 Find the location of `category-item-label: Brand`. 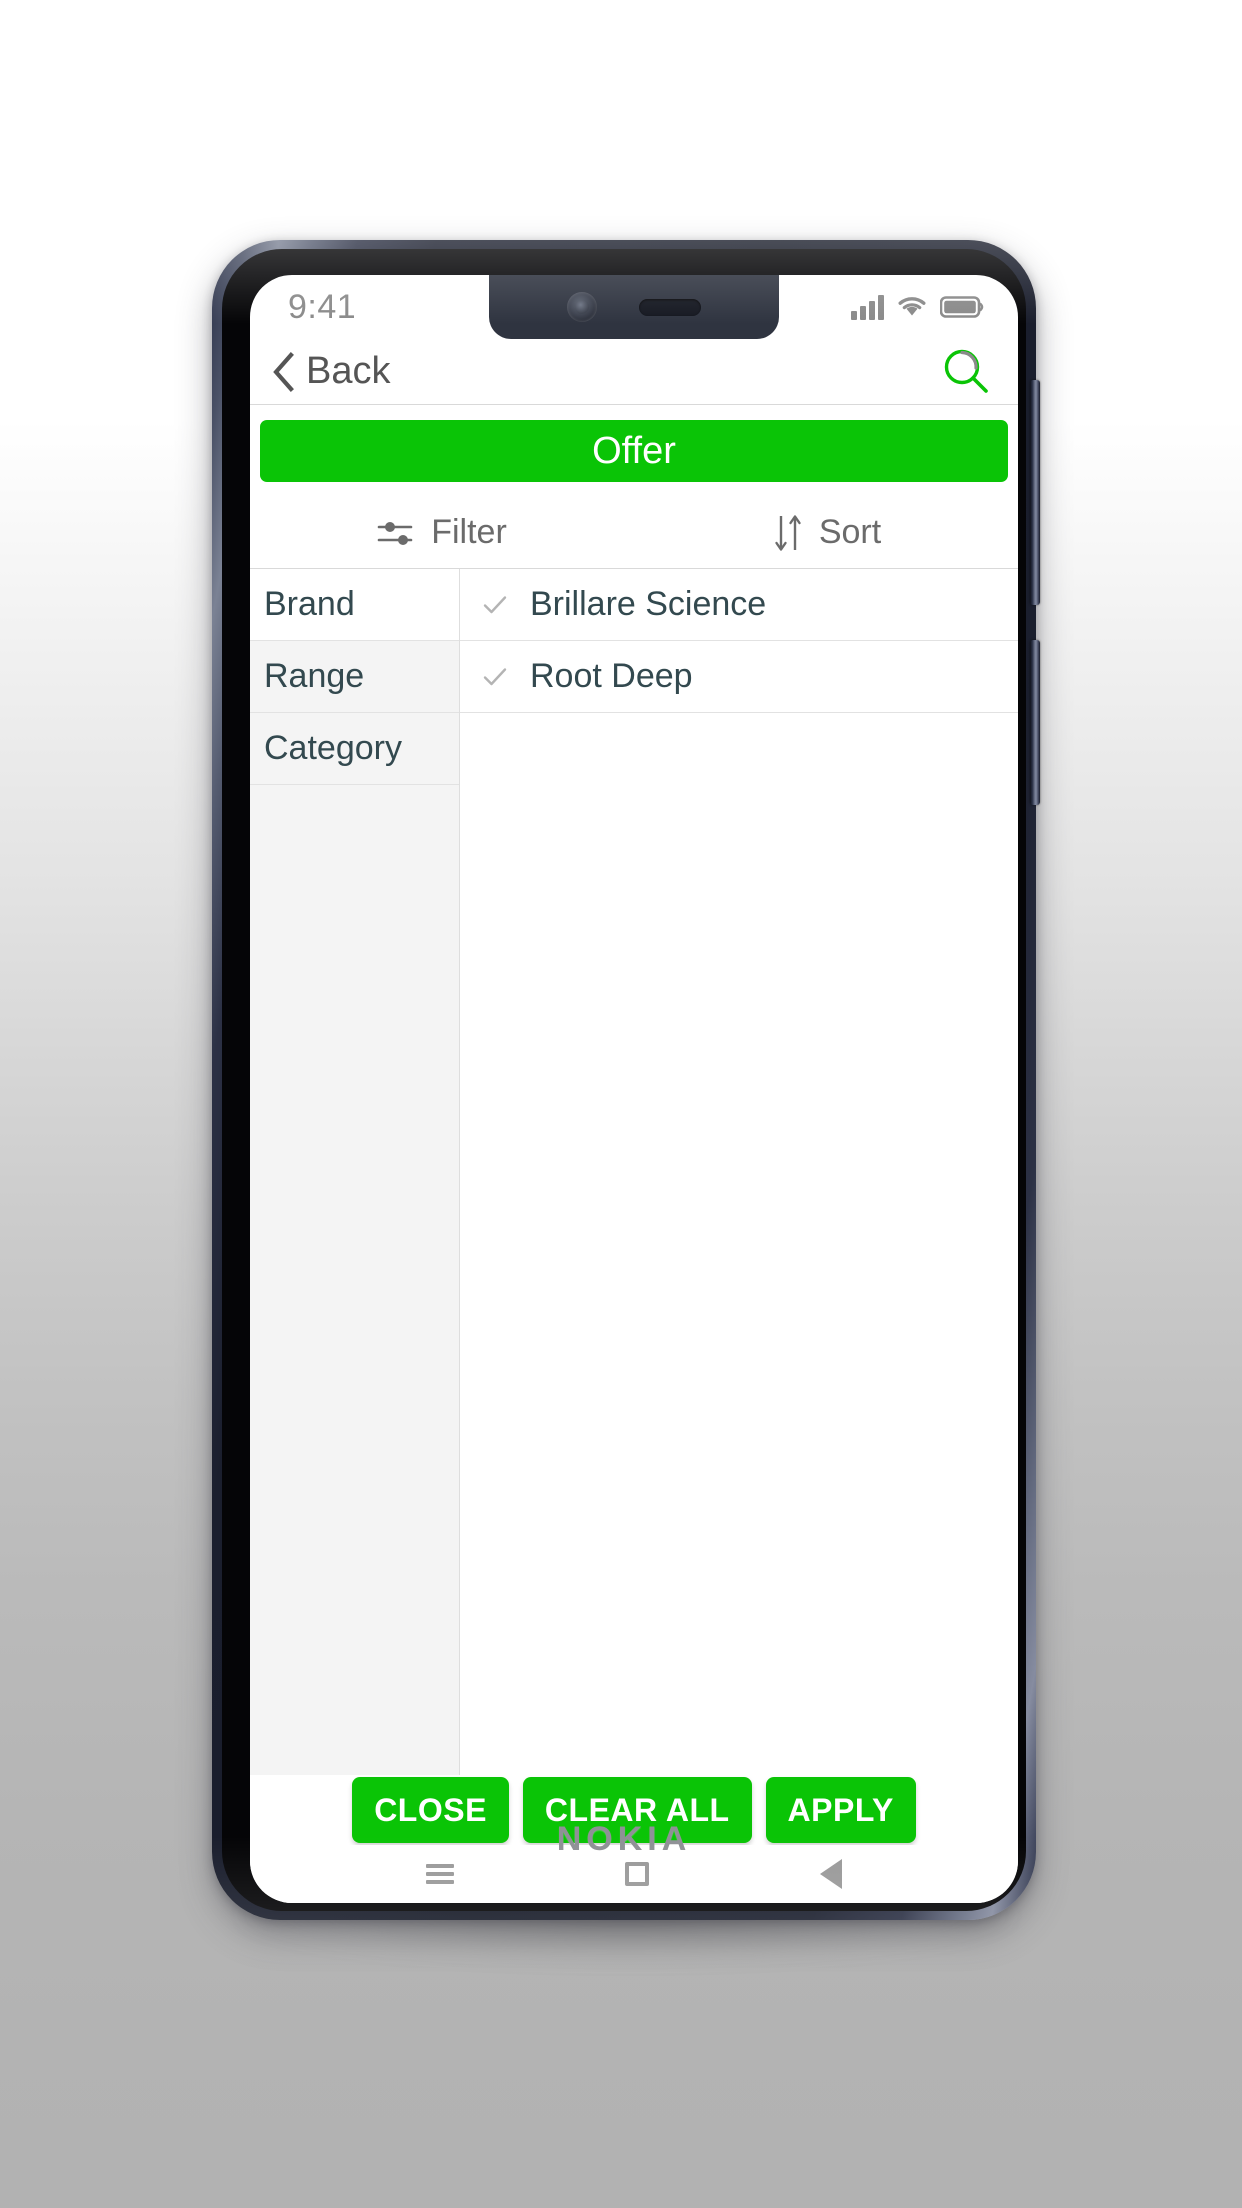

category-item-label: Brand is located at coordinates (309, 604).